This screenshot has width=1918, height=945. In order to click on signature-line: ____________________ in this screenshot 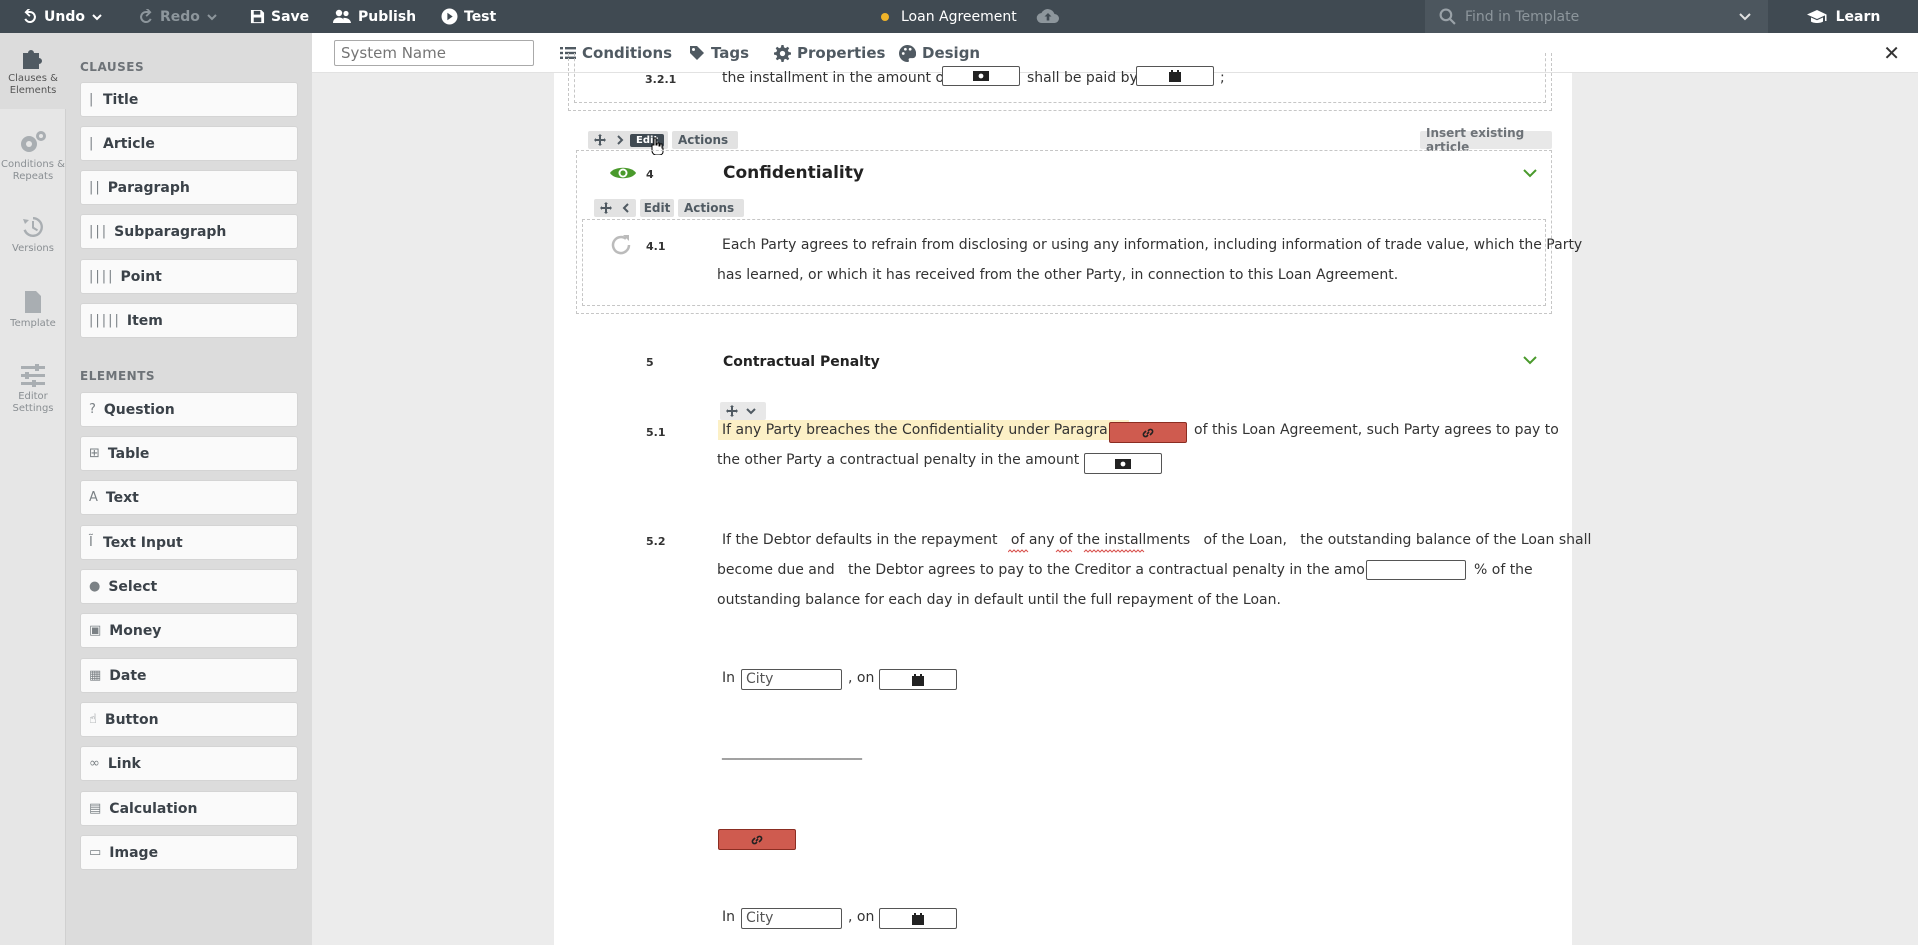, I will do `click(792, 752)`.